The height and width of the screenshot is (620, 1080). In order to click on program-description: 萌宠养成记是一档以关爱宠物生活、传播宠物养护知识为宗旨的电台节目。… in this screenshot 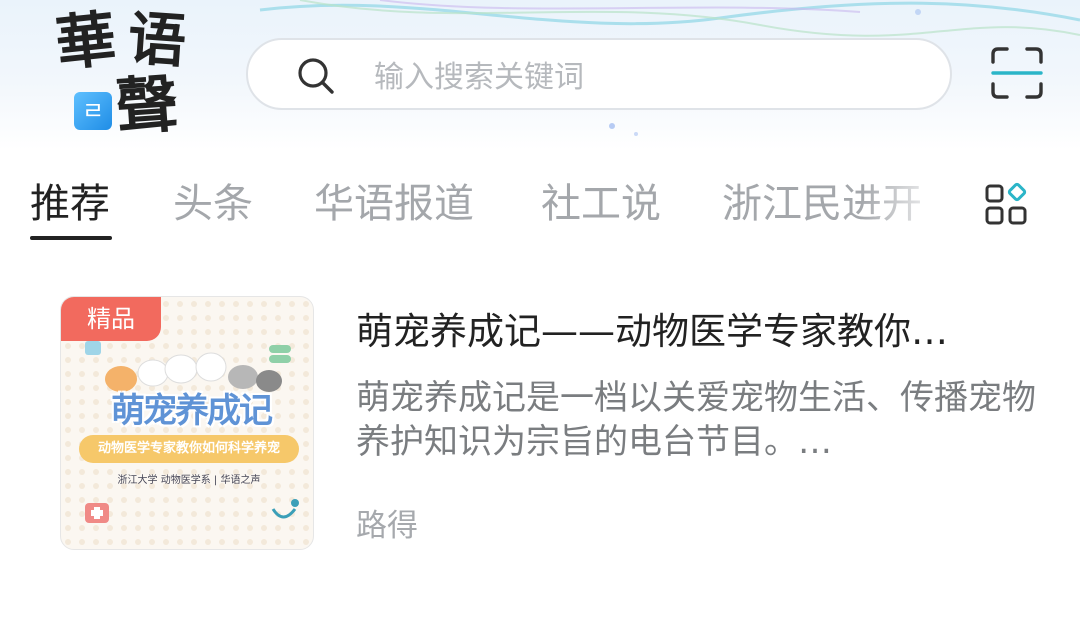, I will do `click(696, 420)`.